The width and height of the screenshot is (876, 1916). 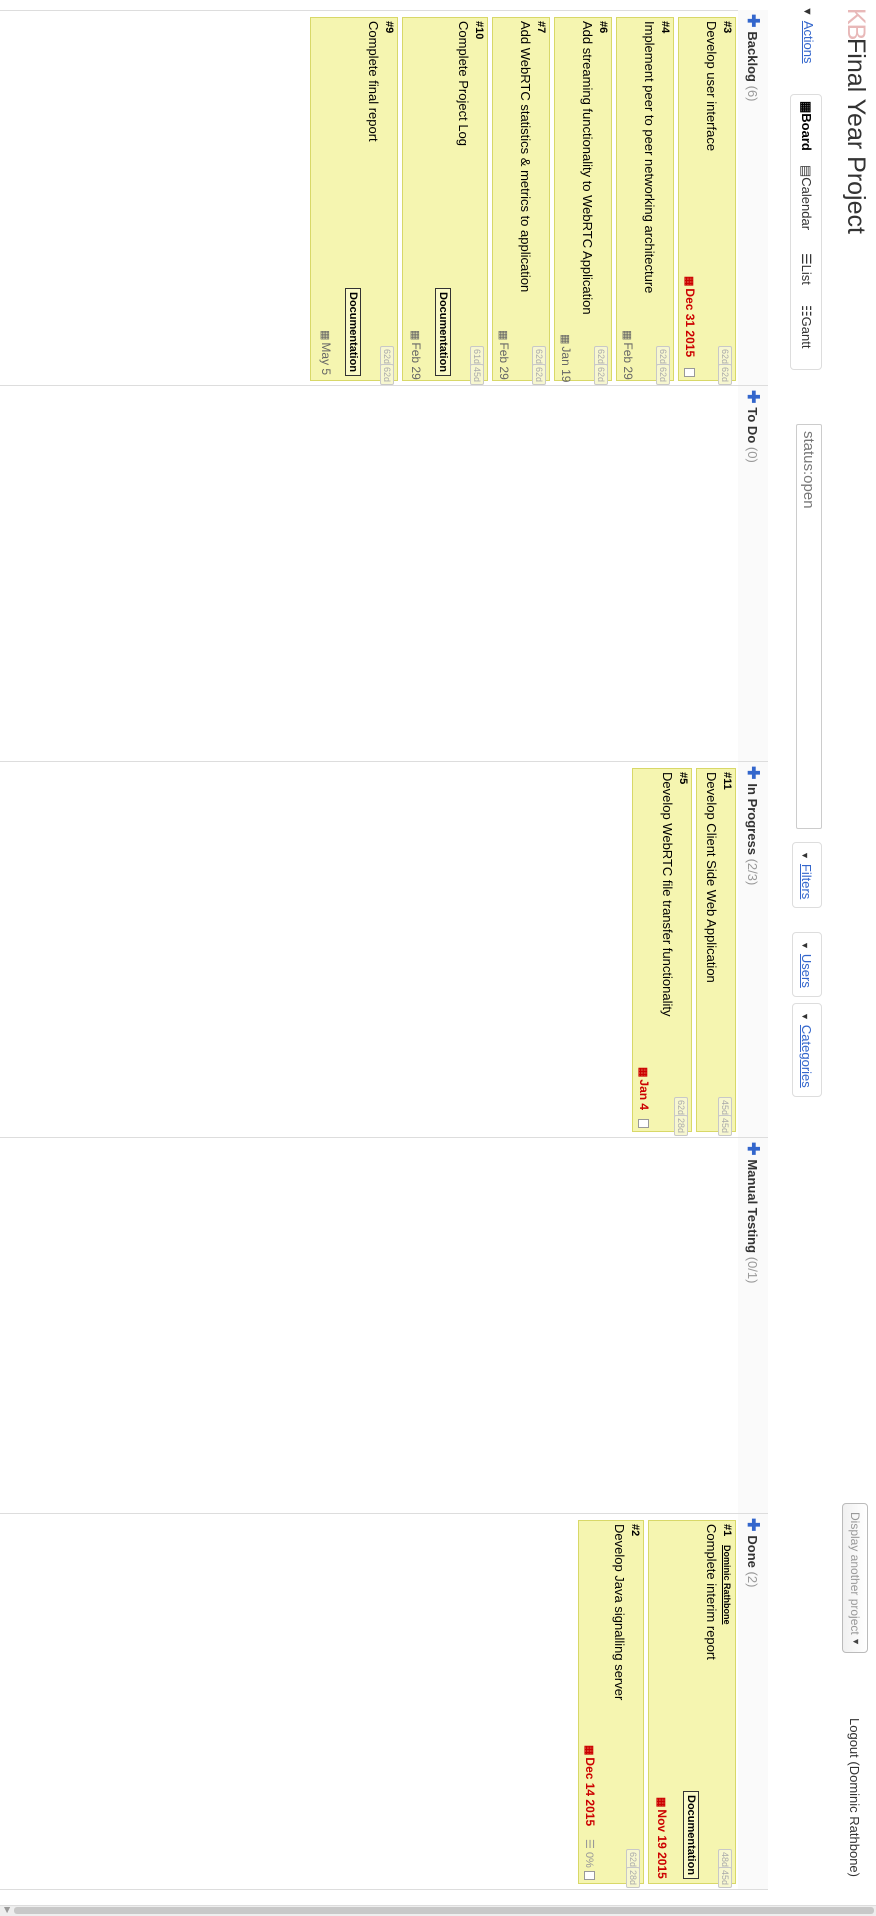 What do you see at coordinates (463, 83) in the screenshot?
I see `task-title: Complete Project Log` at bounding box center [463, 83].